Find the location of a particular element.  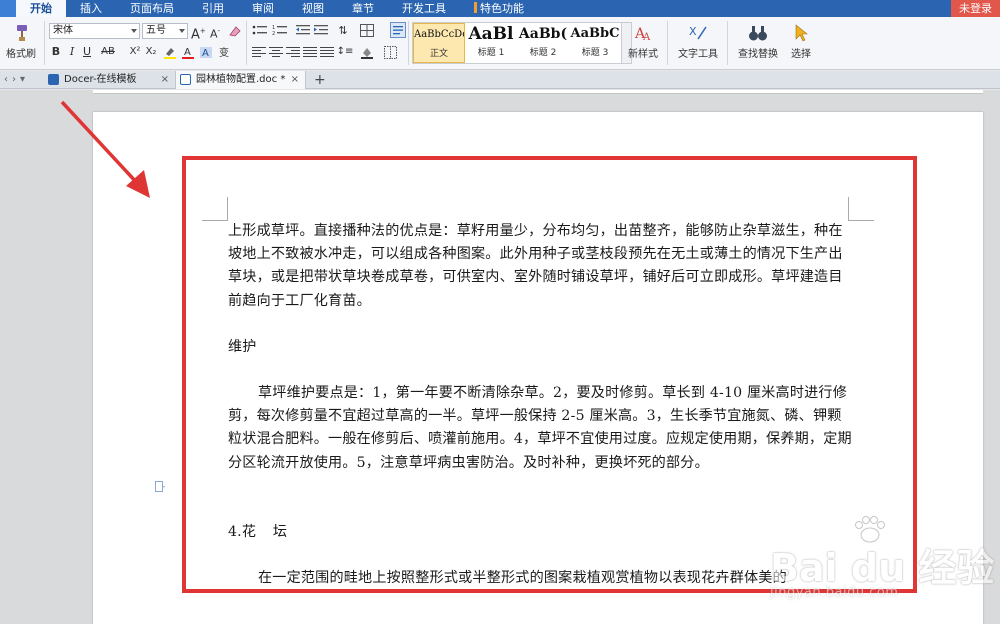

style-heading-3: AaBbC 标题 3 is located at coordinates (595, 43).